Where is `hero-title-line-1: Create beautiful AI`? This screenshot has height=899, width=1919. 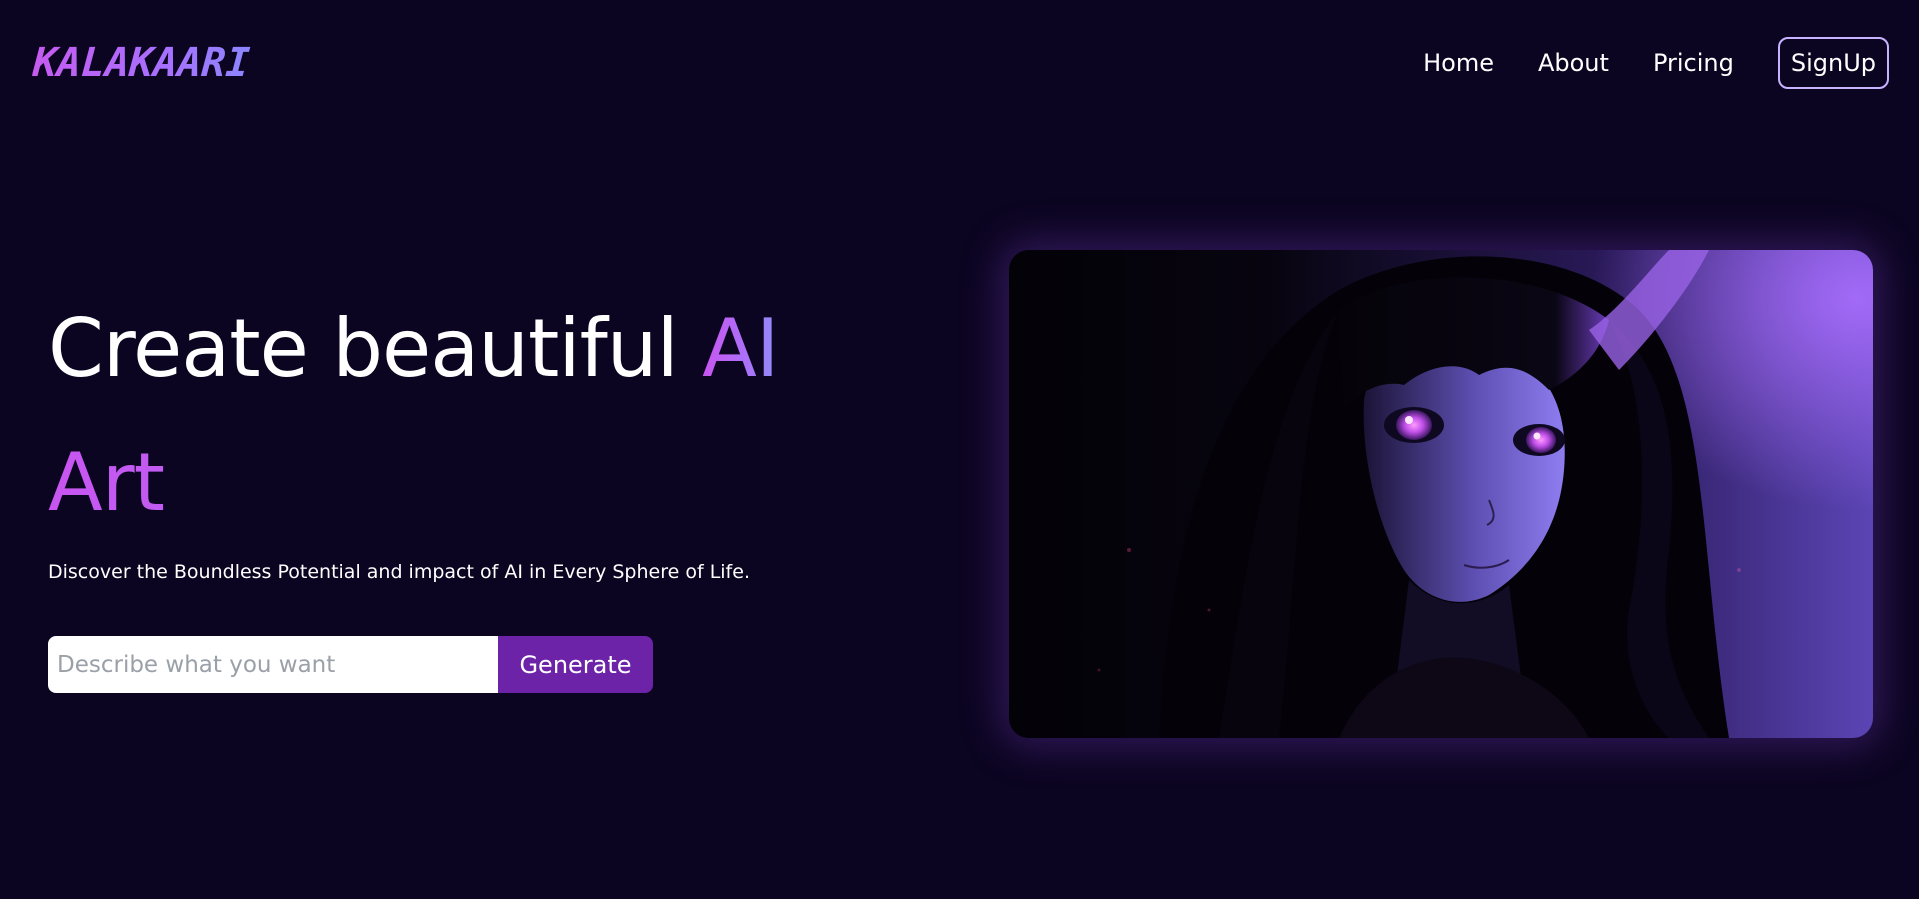 hero-title-line-1: Create beautiful AI is located at coordinates (458, 349).